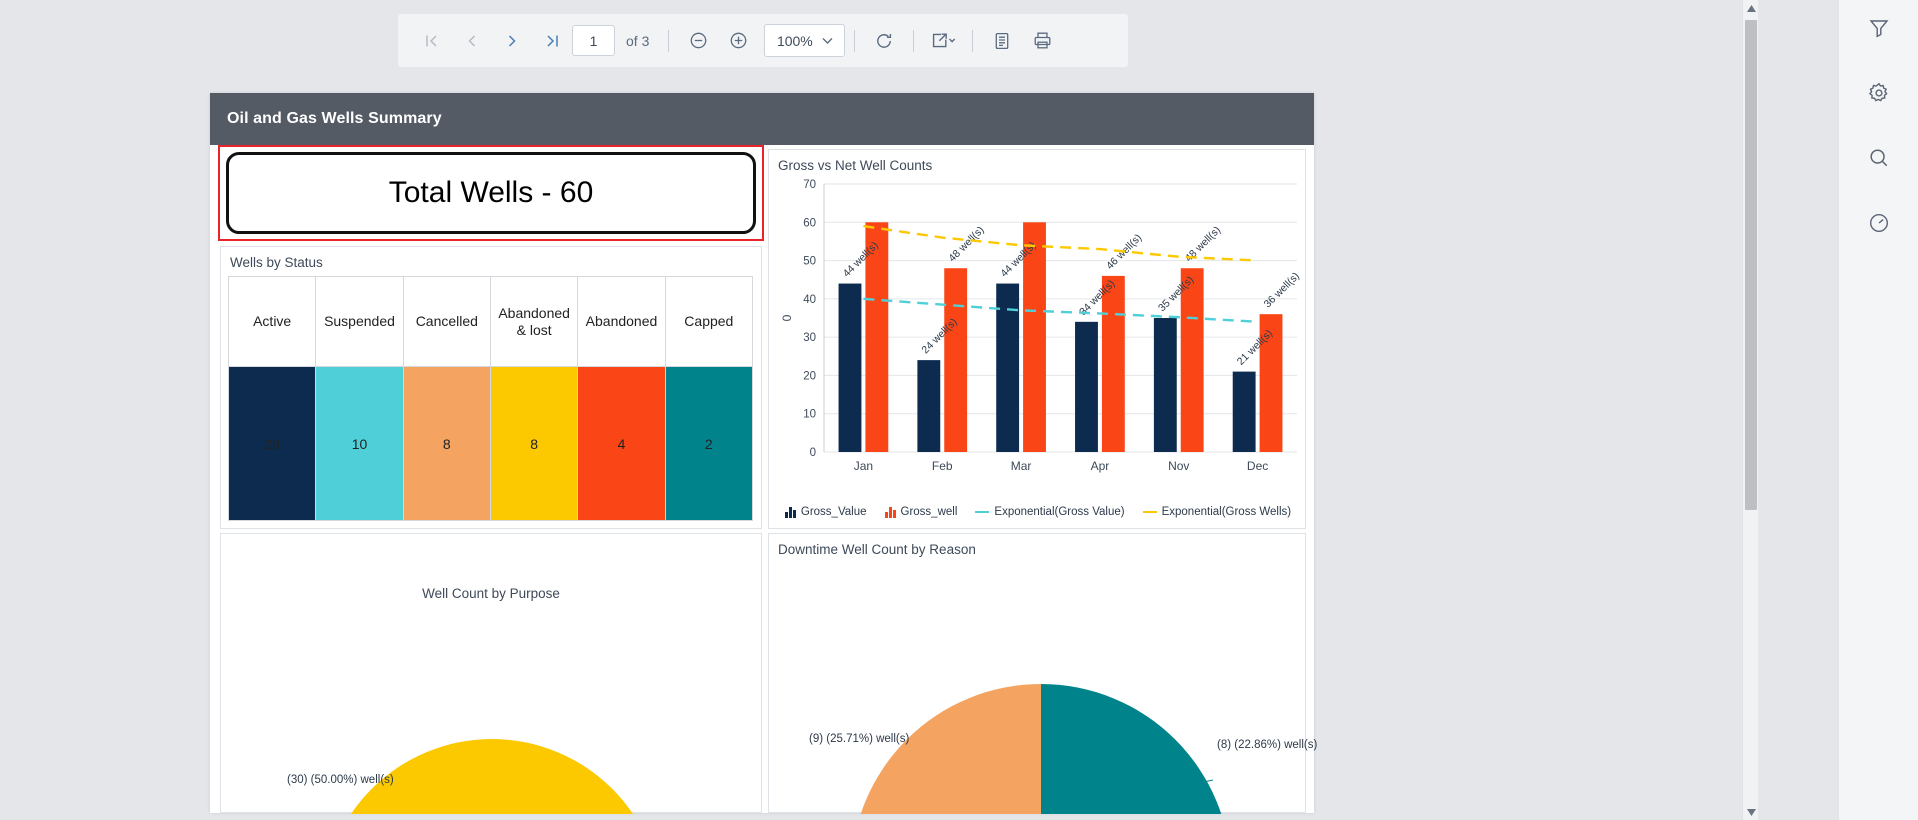 This screenshot has width=1918, height=820. I want to click on export-button, so click(943, 41).